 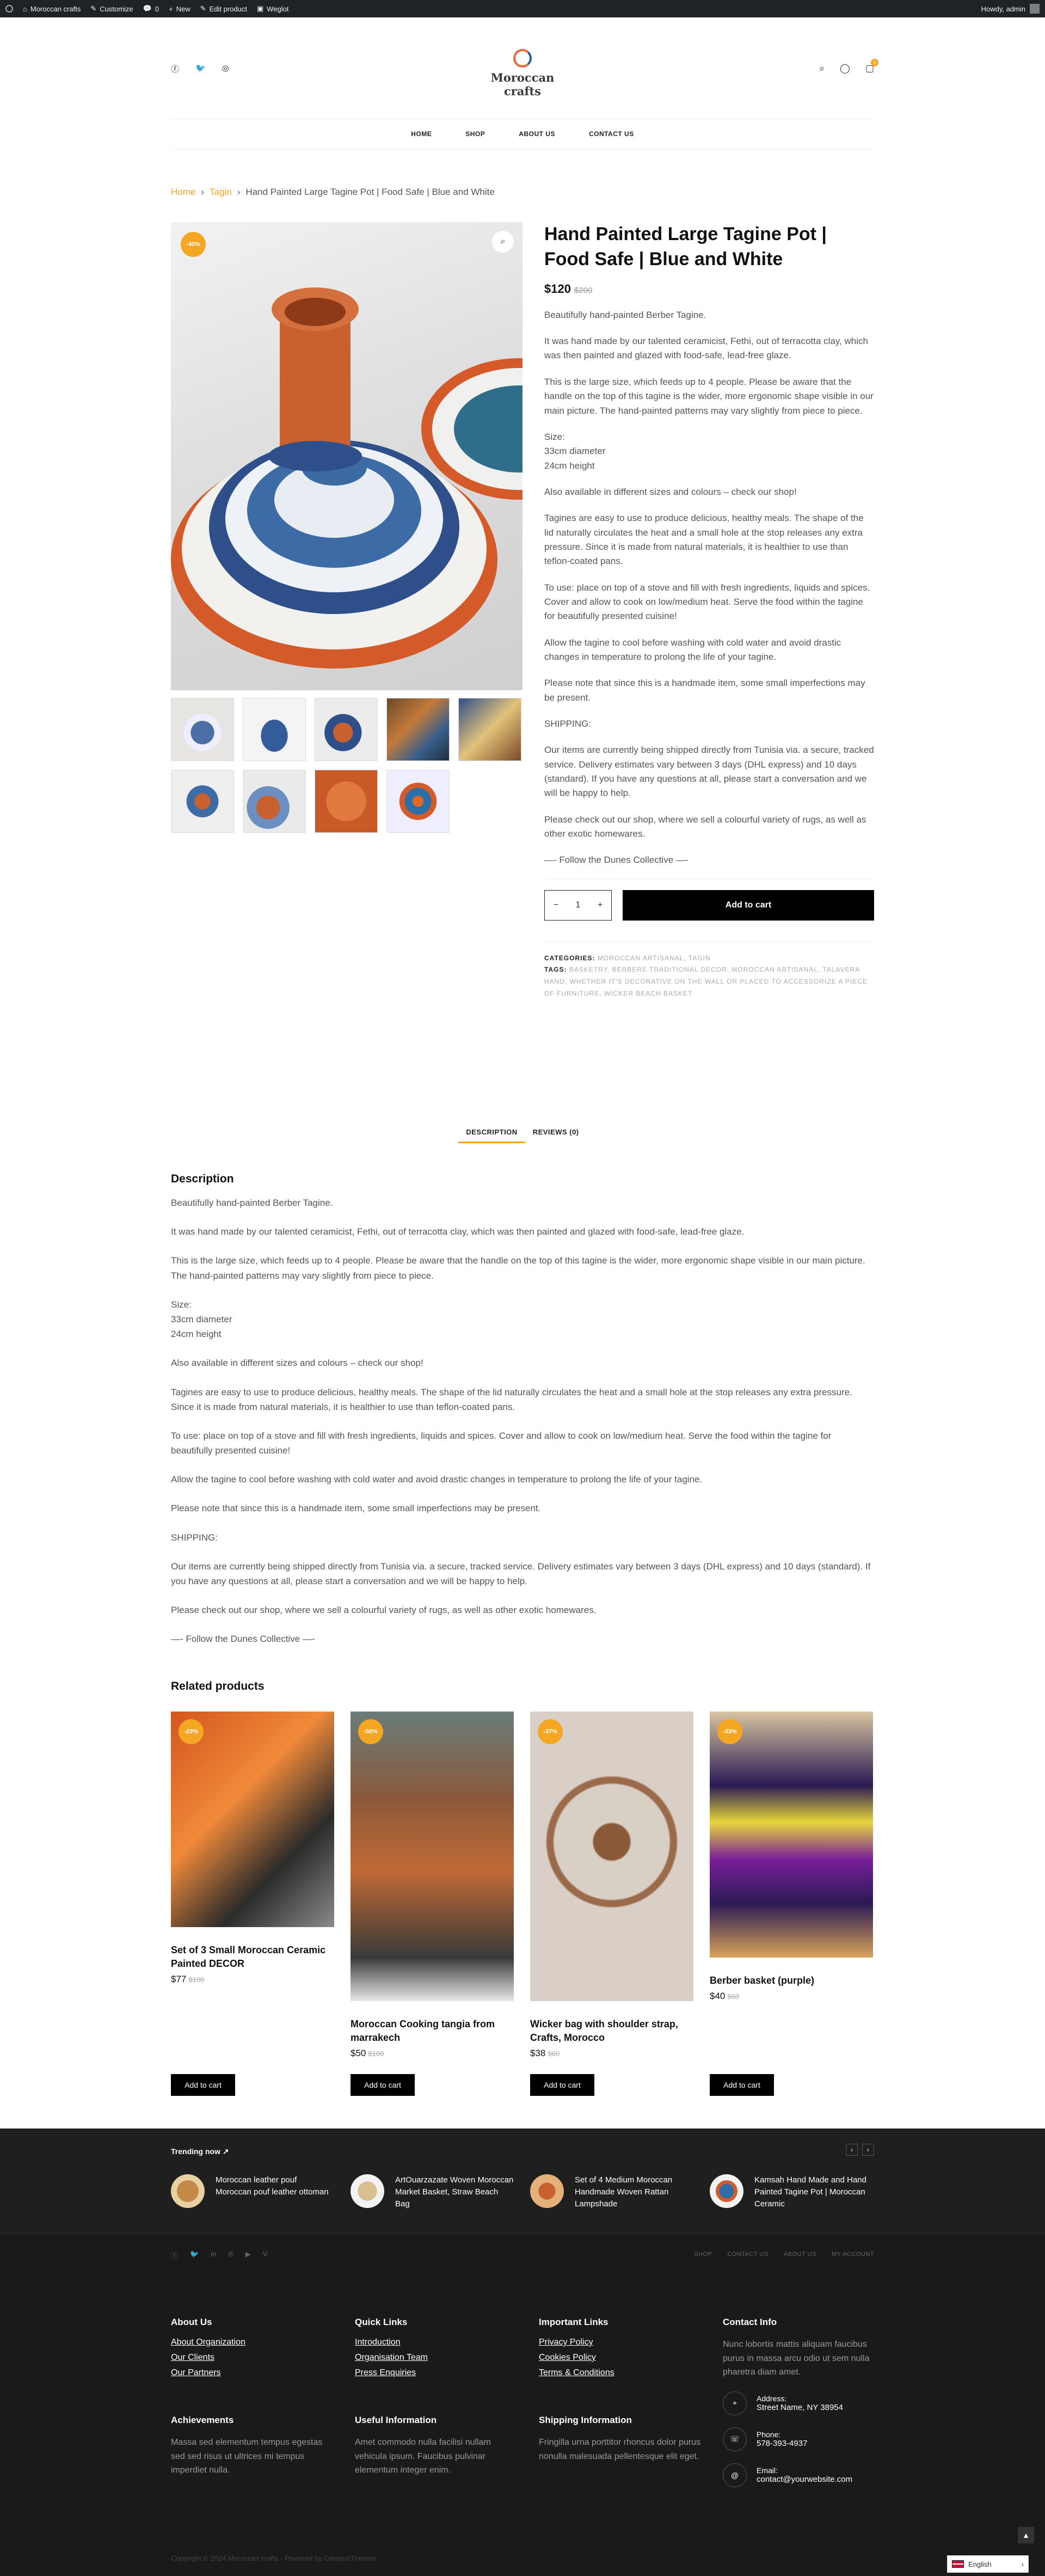 What do you see at coordinates (179, 9) in the screenshot?
I see `admin-new-link: + New` at bounding box center [179, 9].